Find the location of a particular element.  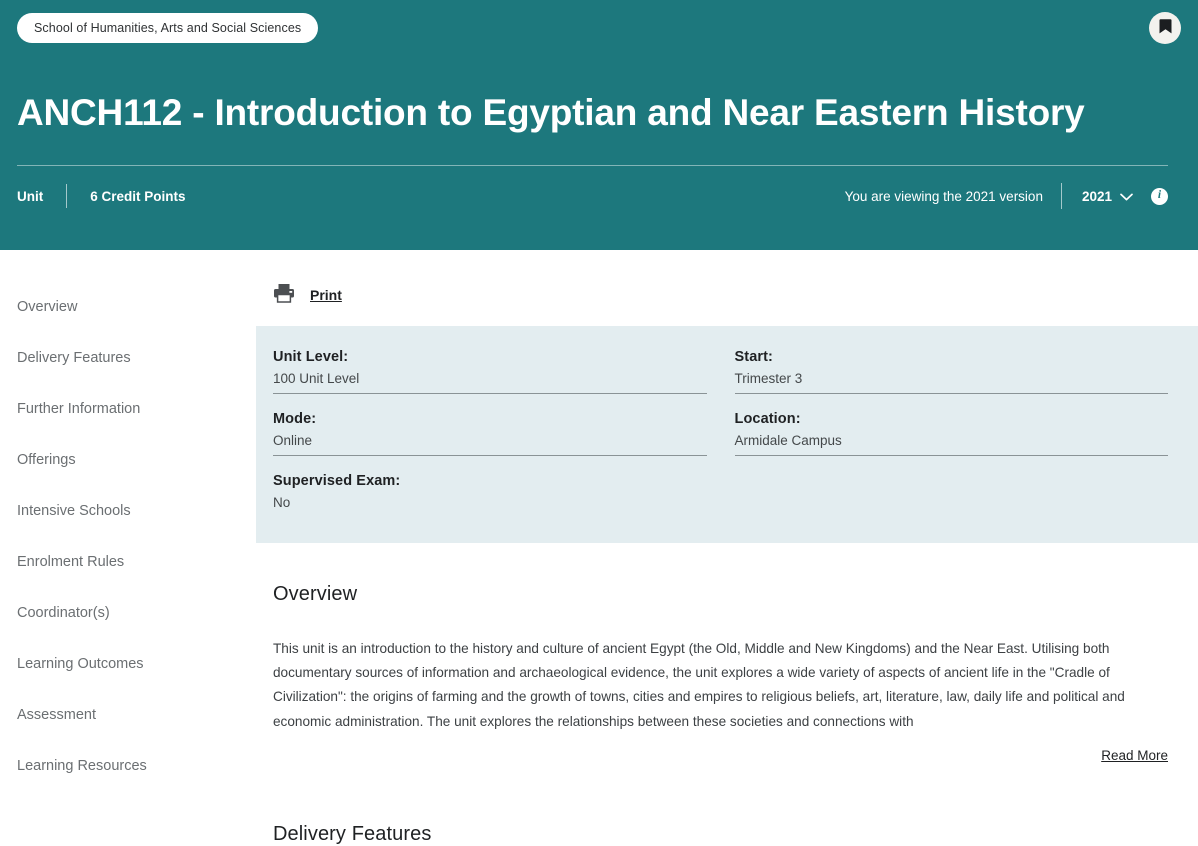

sidebar-item-delivery-features: Delivery Features is located at coordinates (128, 358).